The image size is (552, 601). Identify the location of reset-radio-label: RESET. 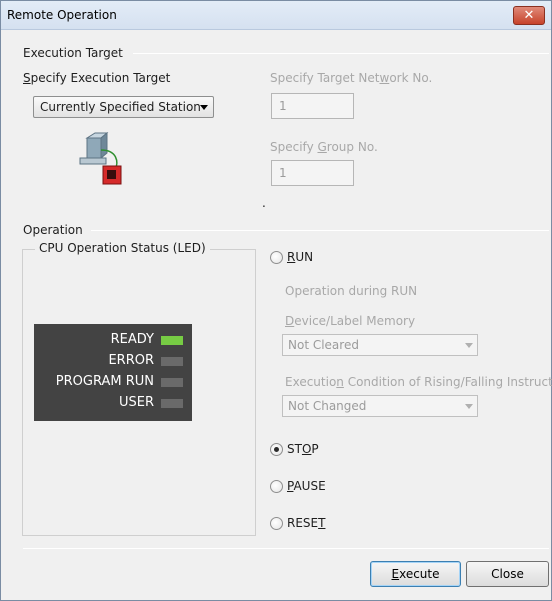
(306, 523).